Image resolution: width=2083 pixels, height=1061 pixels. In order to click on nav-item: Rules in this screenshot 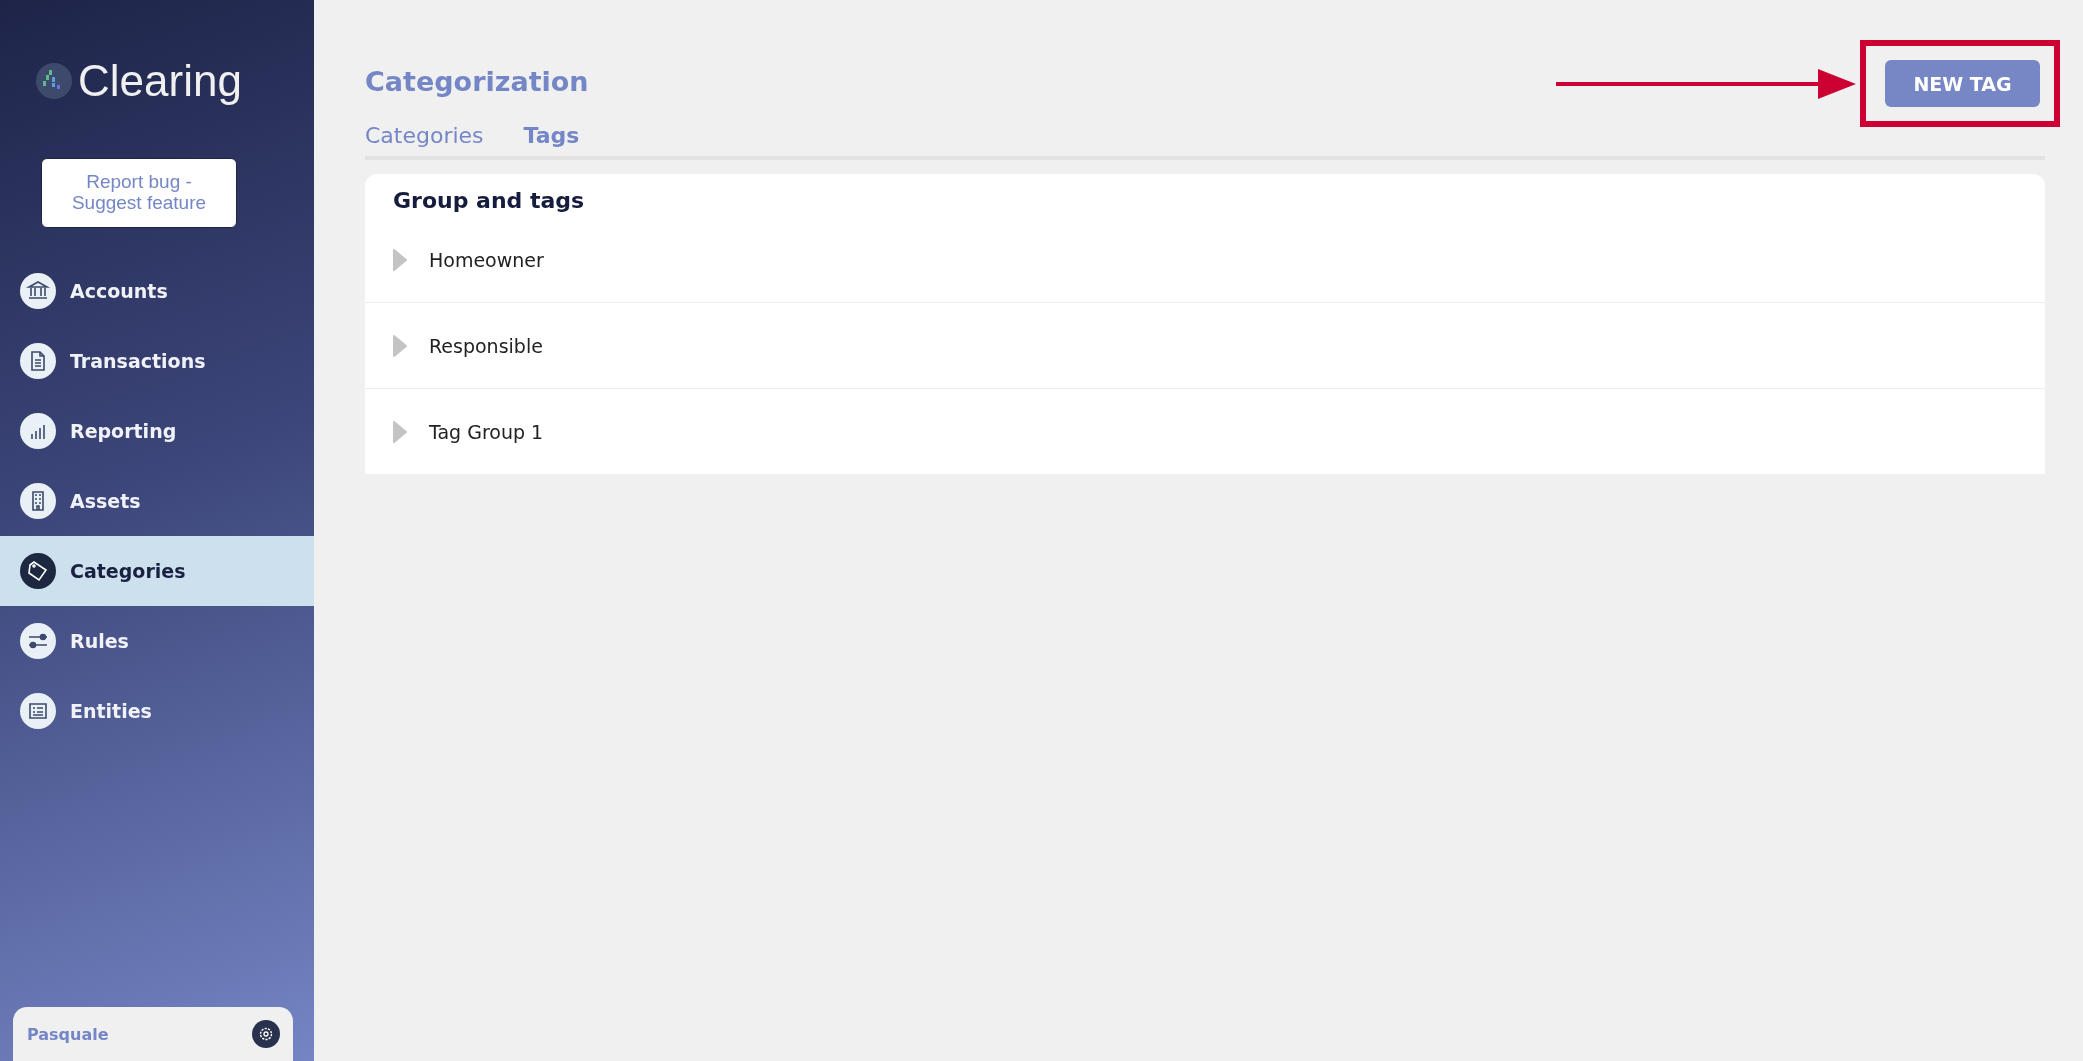, I will do `click(157, 641)`.